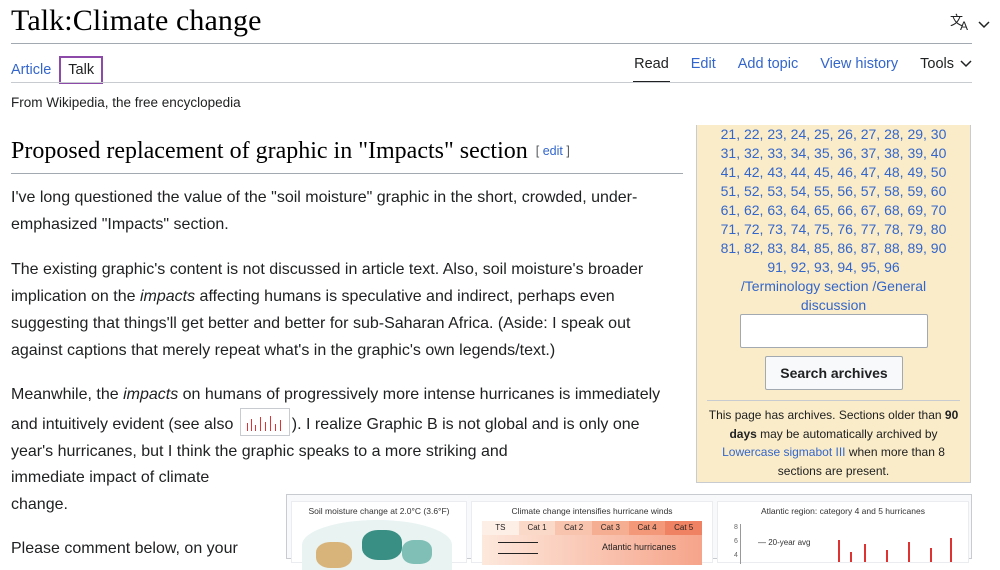 This screenshot has width=1000, height=570. I want to click on archive-bot-link: Lowercase sigmabot III, so click(783, 452).